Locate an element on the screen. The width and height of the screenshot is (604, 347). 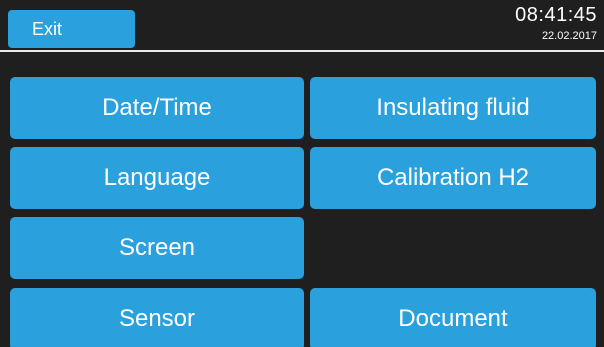
calibration-h2-label: Calibration H2 is located at coordinates (453, 177).